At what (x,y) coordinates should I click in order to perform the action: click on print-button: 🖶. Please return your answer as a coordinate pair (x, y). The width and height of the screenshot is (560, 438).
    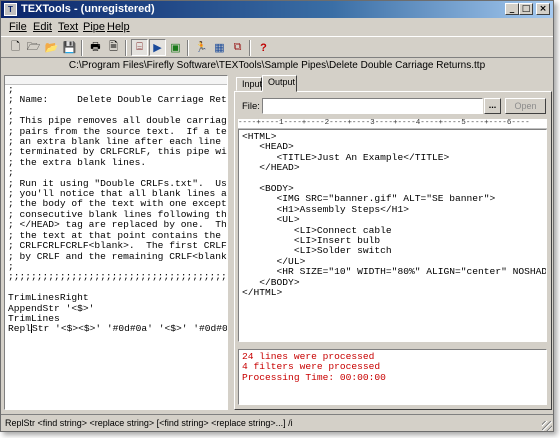
    Looking at the image, I should click on (95, 47).